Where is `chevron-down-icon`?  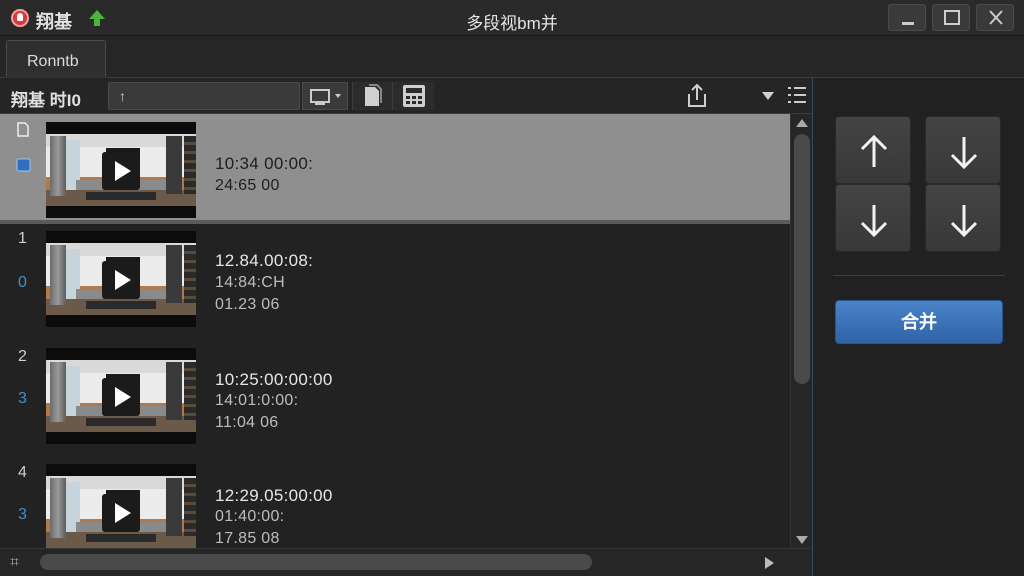
chevron-down-icon is located at coordinates (768, 96).